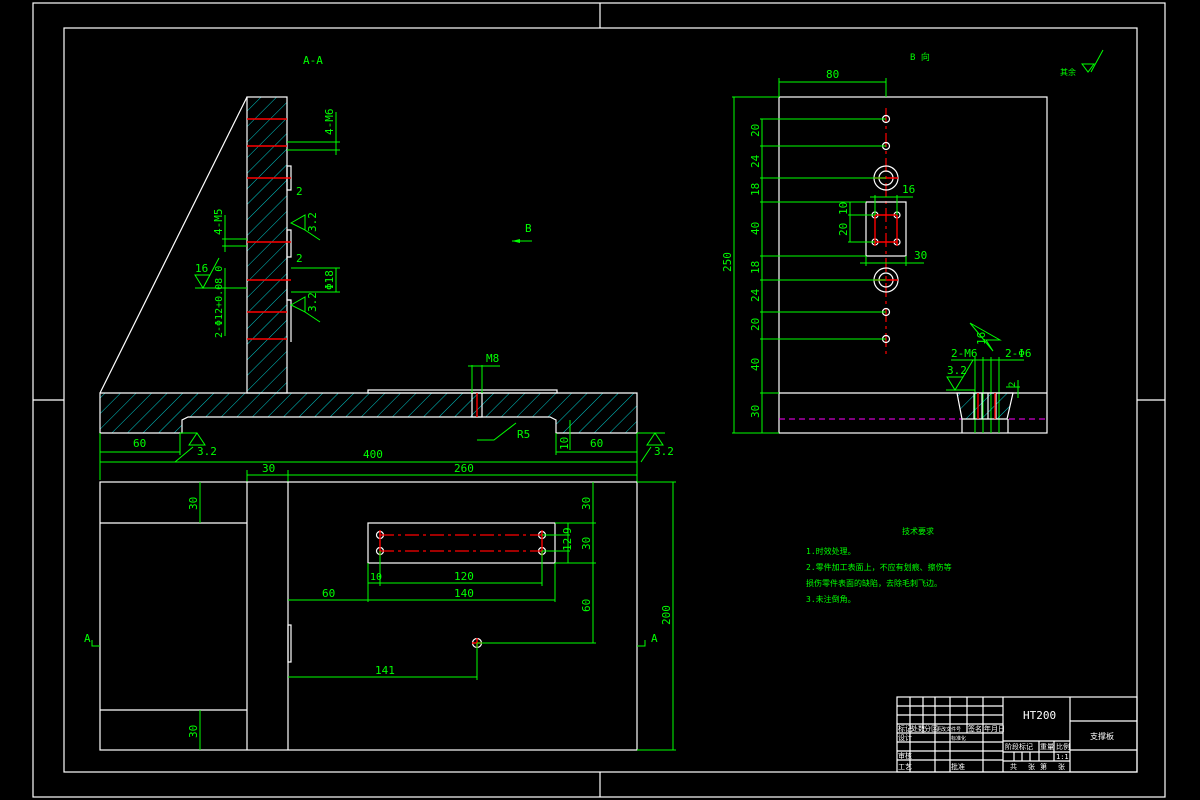  What do you see at coordinates (1063, 746) in the screenshot?
I see `svg-text: 比例` at bounding box center [1063, 746].